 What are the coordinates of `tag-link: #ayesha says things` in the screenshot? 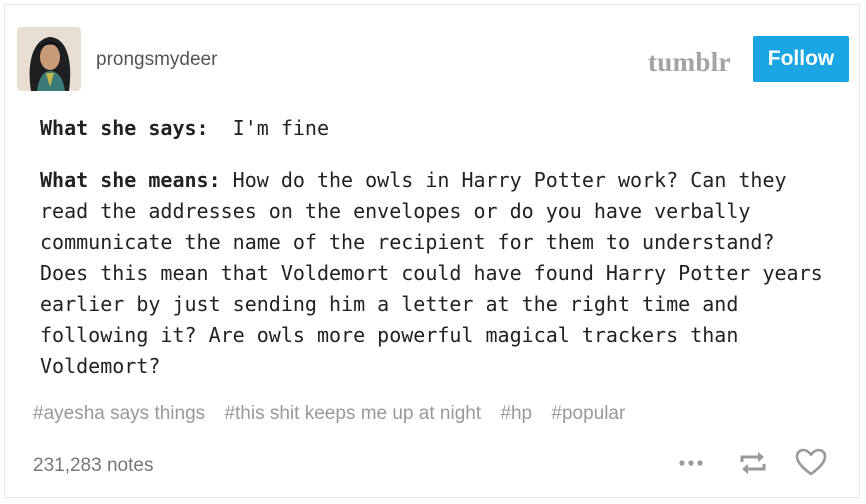 It's located at (119, 413).